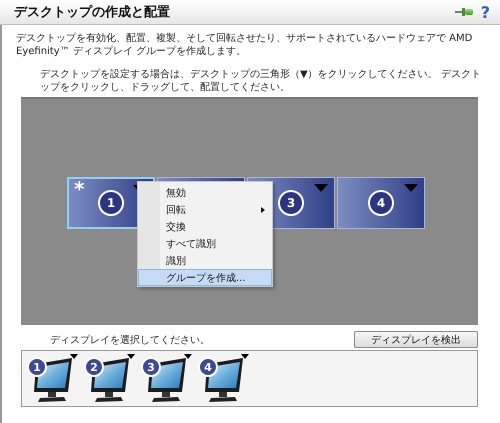  I want to click on display-item: 1, so click(53, 379).